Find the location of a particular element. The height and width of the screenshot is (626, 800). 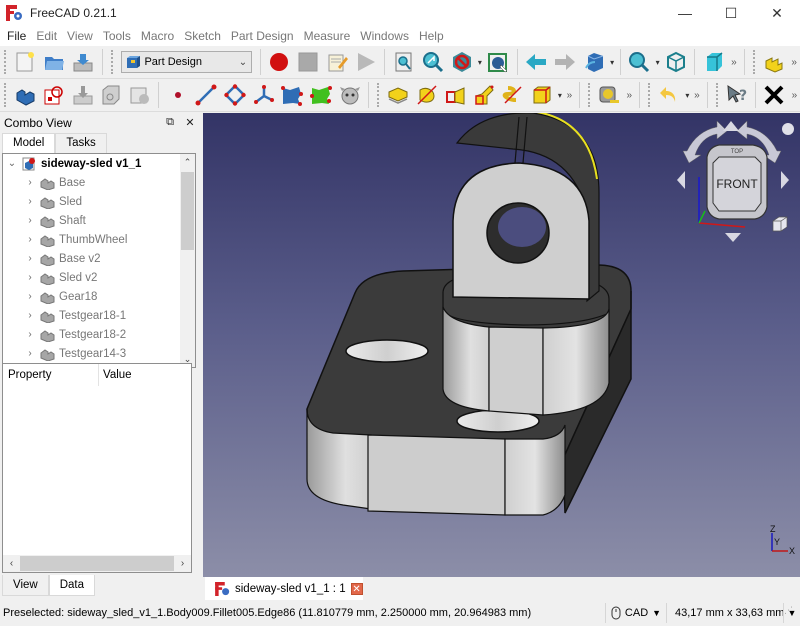

bounding-box-icon is located at coordinates (498, 62).